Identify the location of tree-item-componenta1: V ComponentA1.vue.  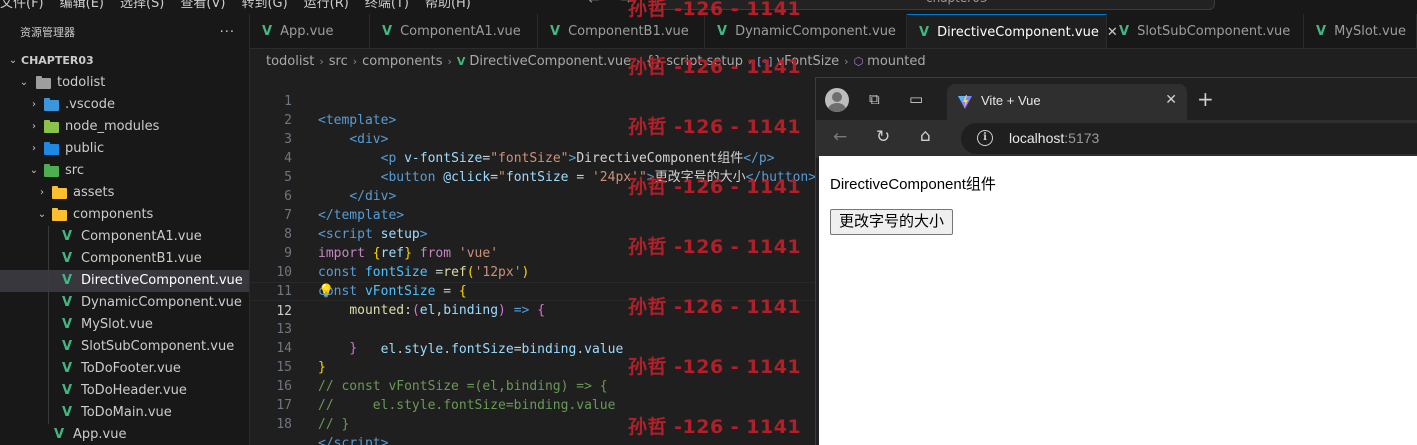
(124, 237).